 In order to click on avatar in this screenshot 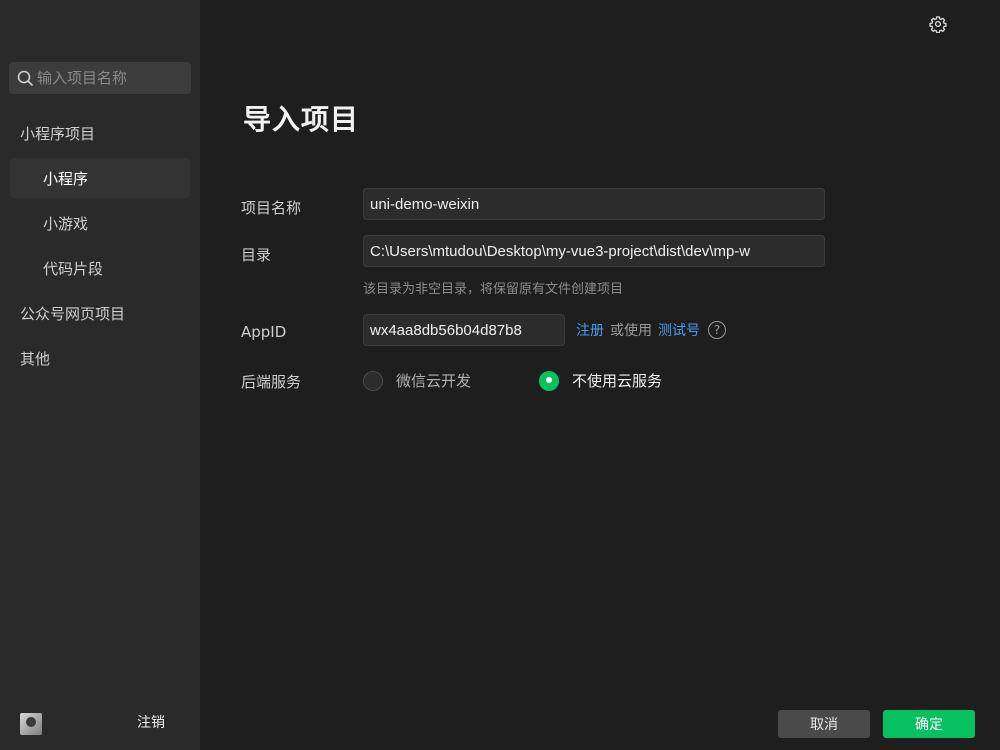, I will do `click(31, 724)`.